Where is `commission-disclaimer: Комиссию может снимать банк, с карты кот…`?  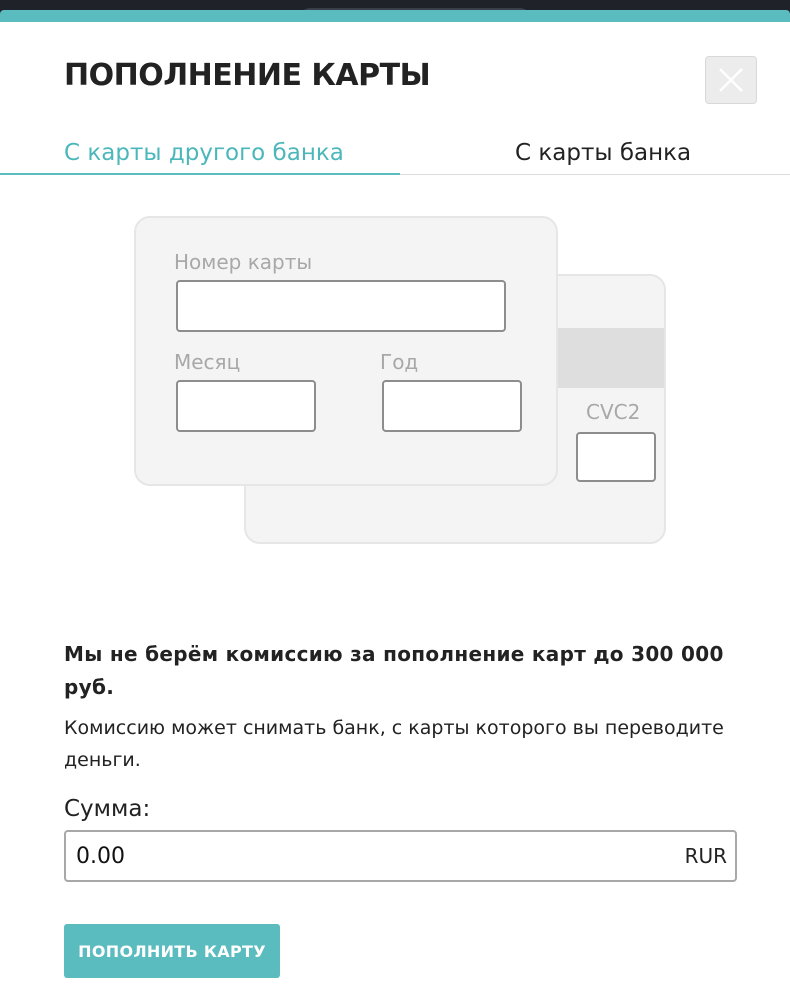 commission-disclaimer: Комиссию может снимать банк, с карты кот… is located at coordinates (394, 744).